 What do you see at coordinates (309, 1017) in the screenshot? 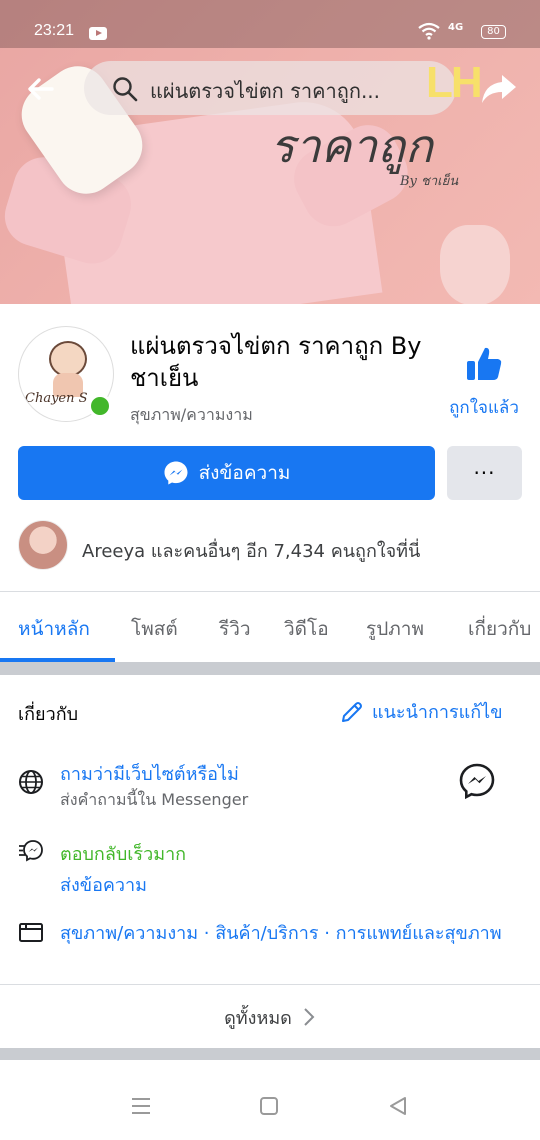
I see `chevron-right-icon` at bounding box center [309, 1017].